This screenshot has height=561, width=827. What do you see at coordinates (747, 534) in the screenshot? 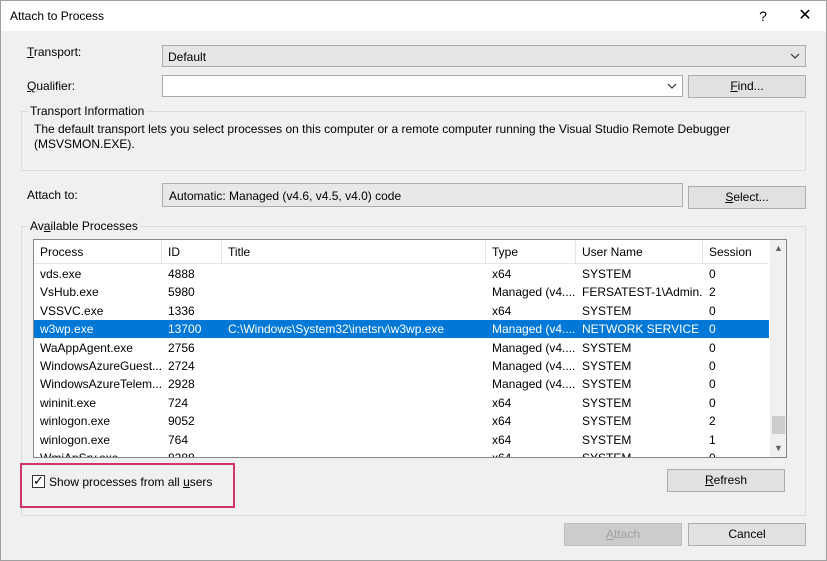
I see `cancel-button: Cancel` at bounding box center [747, 534].